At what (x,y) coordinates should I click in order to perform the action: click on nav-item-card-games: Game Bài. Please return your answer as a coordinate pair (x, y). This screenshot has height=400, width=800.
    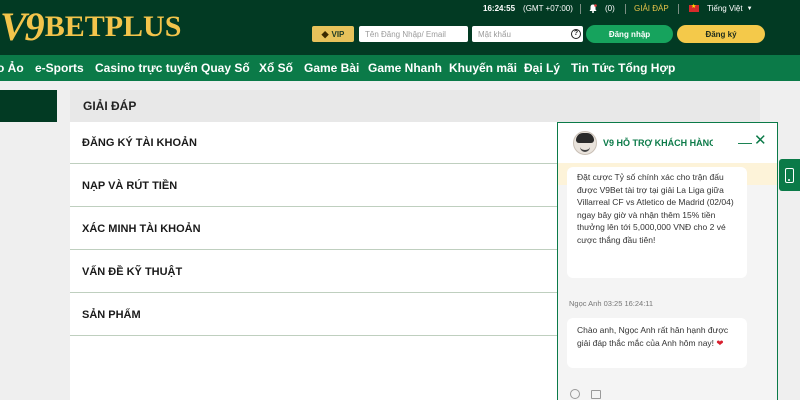
    Looking at the image, I should click on (331, 68).